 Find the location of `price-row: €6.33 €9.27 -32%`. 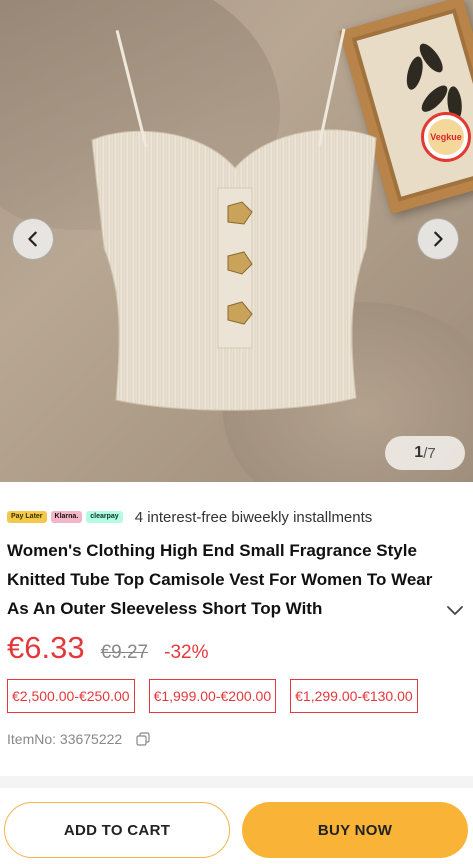

price-row: €6.33 €9.27 -32% is located at coordinates (107, 648).